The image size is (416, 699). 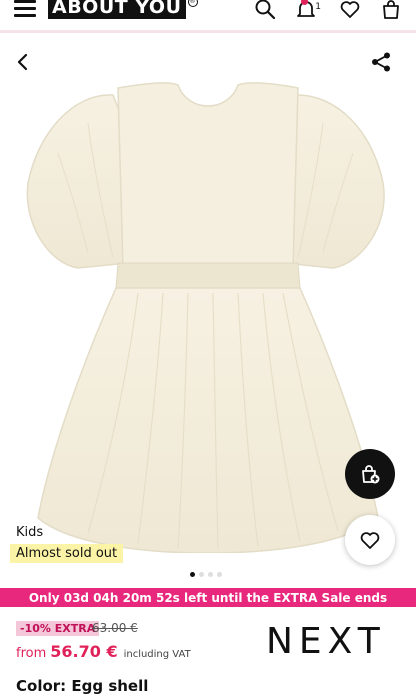 What do you see at coordinates (391, 11) in the screenshot?
I see `bag-icon` at bounding box center [391, 11].